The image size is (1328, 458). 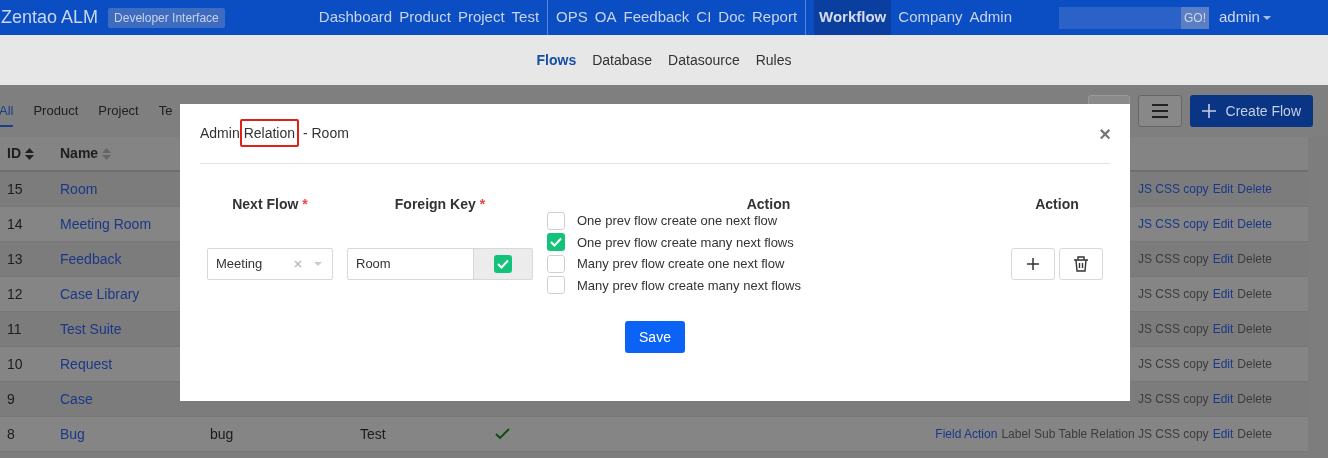 I want to click on menu-icon, so click(x=1159, y=111).